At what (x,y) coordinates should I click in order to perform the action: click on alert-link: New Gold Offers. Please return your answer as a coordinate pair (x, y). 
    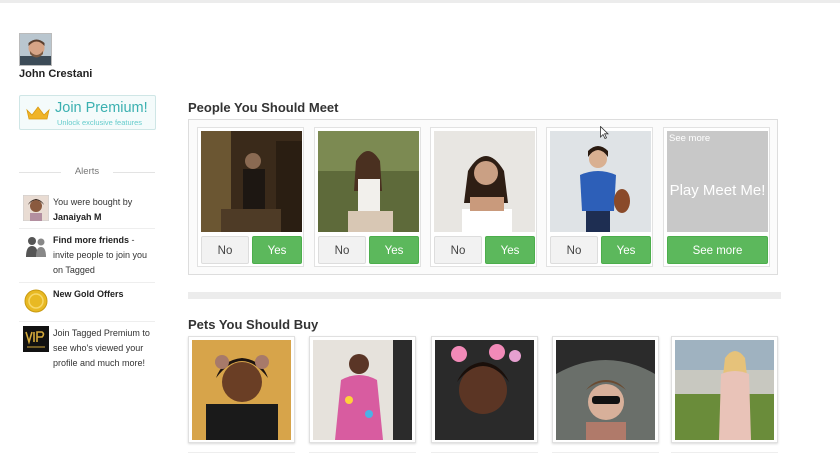
    Looking at the image, I should click on (88, 294).